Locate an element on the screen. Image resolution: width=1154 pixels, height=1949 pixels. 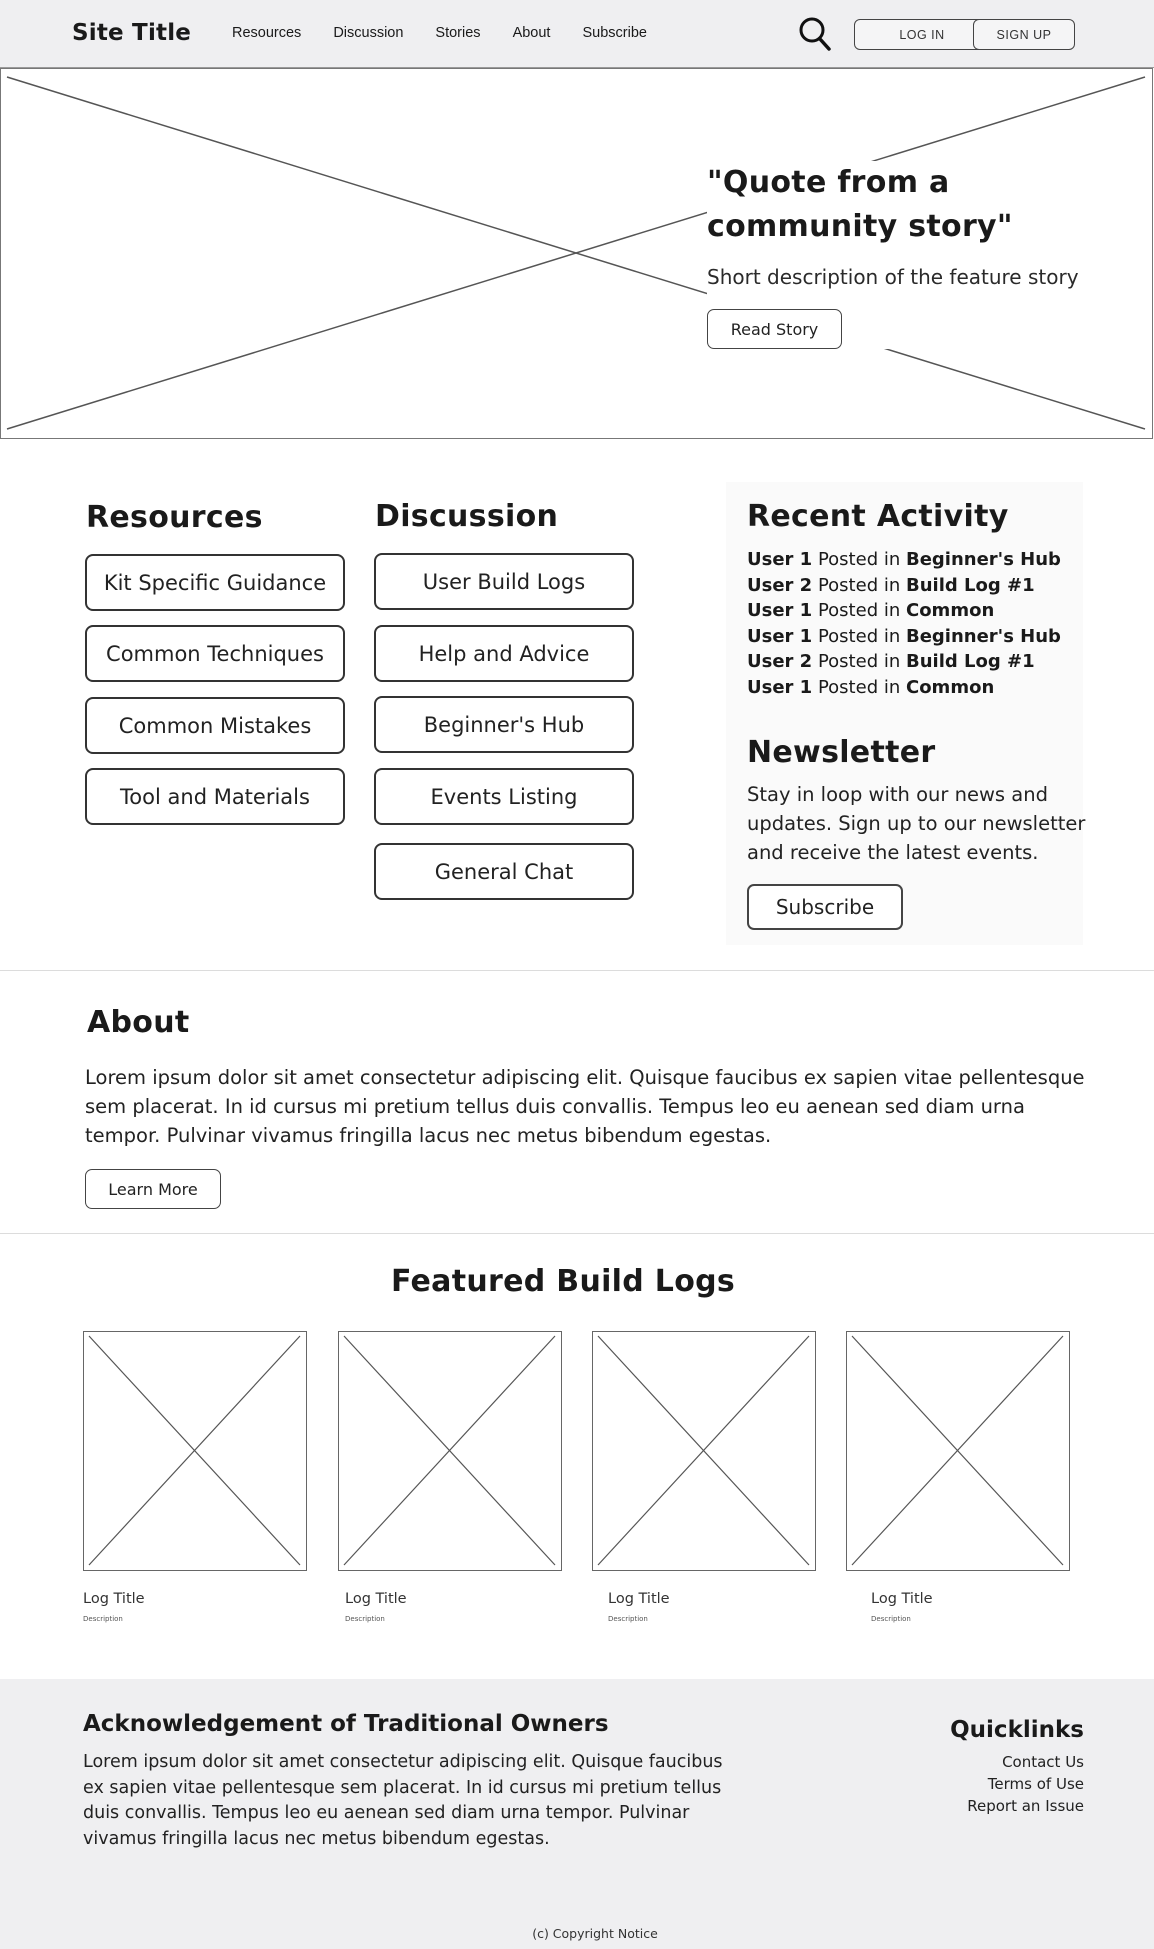
nav-stories: Stories is located at coordinates (457, 33).